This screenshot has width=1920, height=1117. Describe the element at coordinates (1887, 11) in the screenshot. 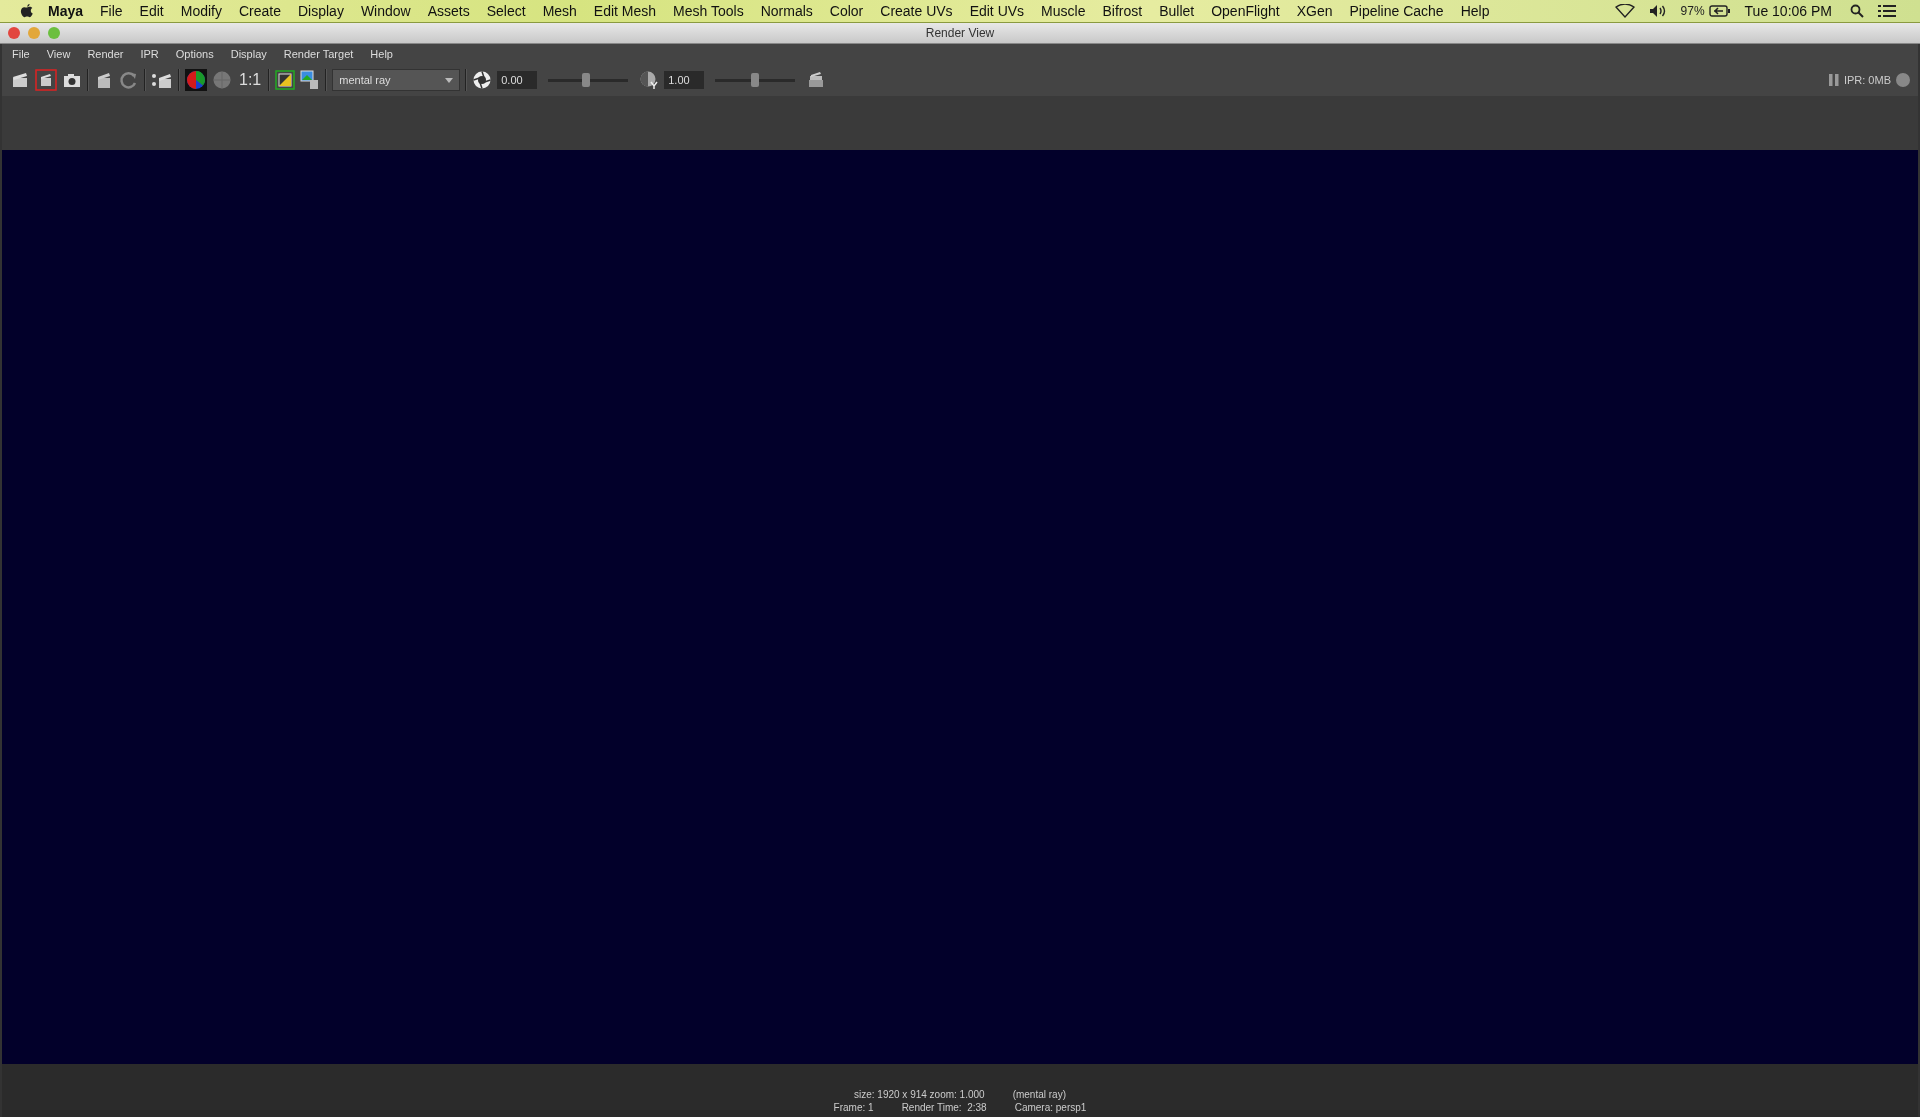

I see `list-icon` at that location.